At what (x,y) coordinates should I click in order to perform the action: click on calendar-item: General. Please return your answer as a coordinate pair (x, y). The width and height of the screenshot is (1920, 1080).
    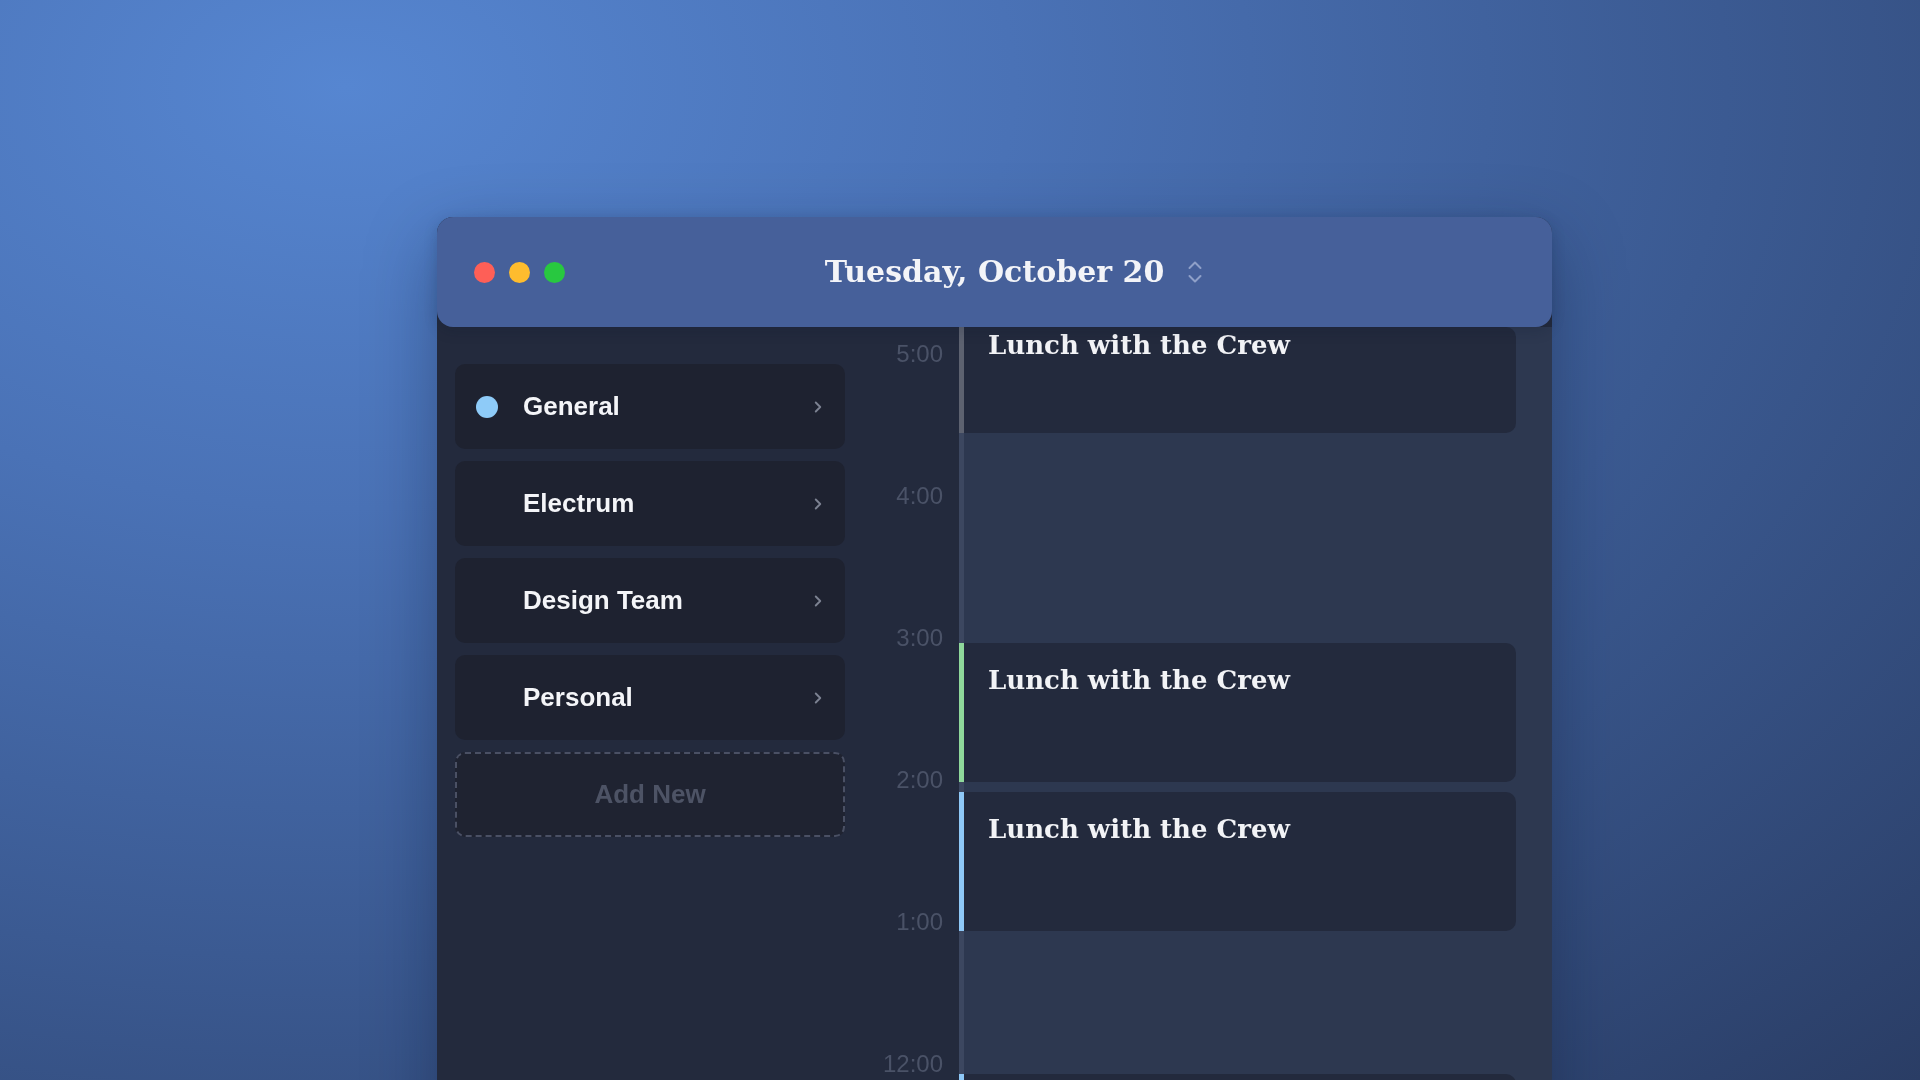
    Looking at the image, I should click on (650, 406).